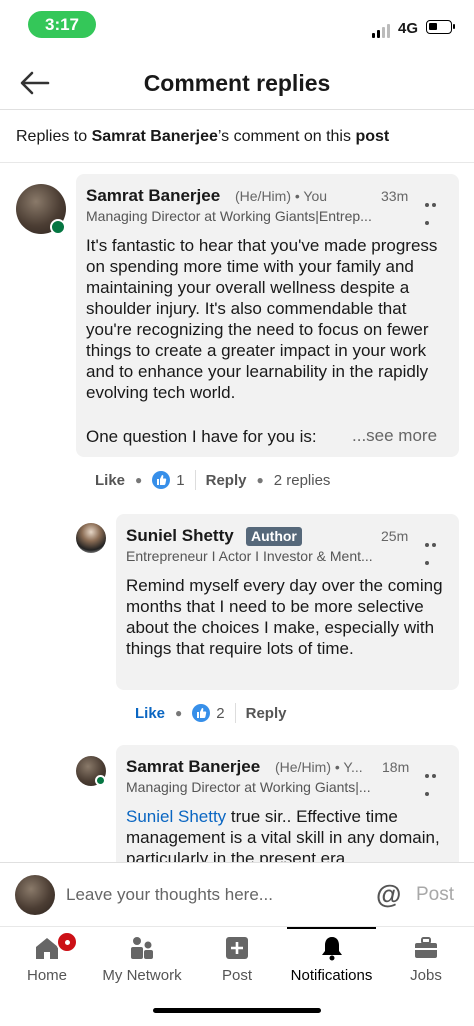 This screenshot has width=474, height=1026. What do you see at coordinates (408, 28) in the screenshot?
I see `network-type: 4G` at bounding box center [408, 28].